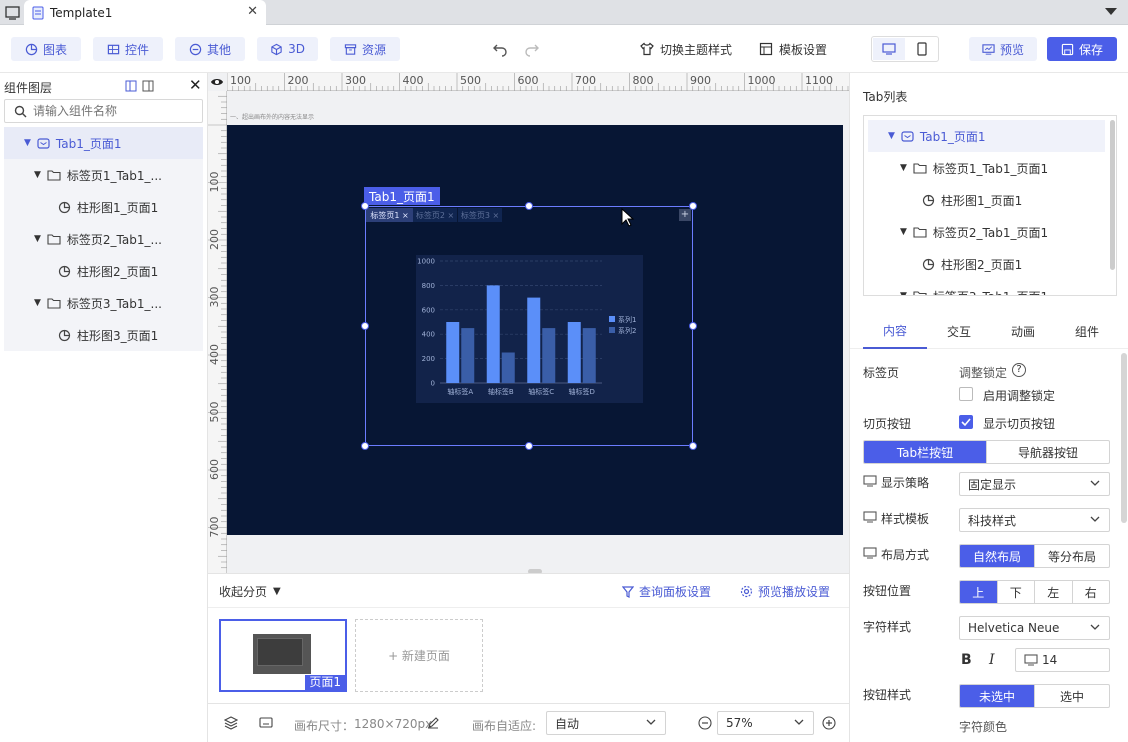 The image size is (1128, 742). I want to click on widget-add-tab-button: +, so click(685, 215).